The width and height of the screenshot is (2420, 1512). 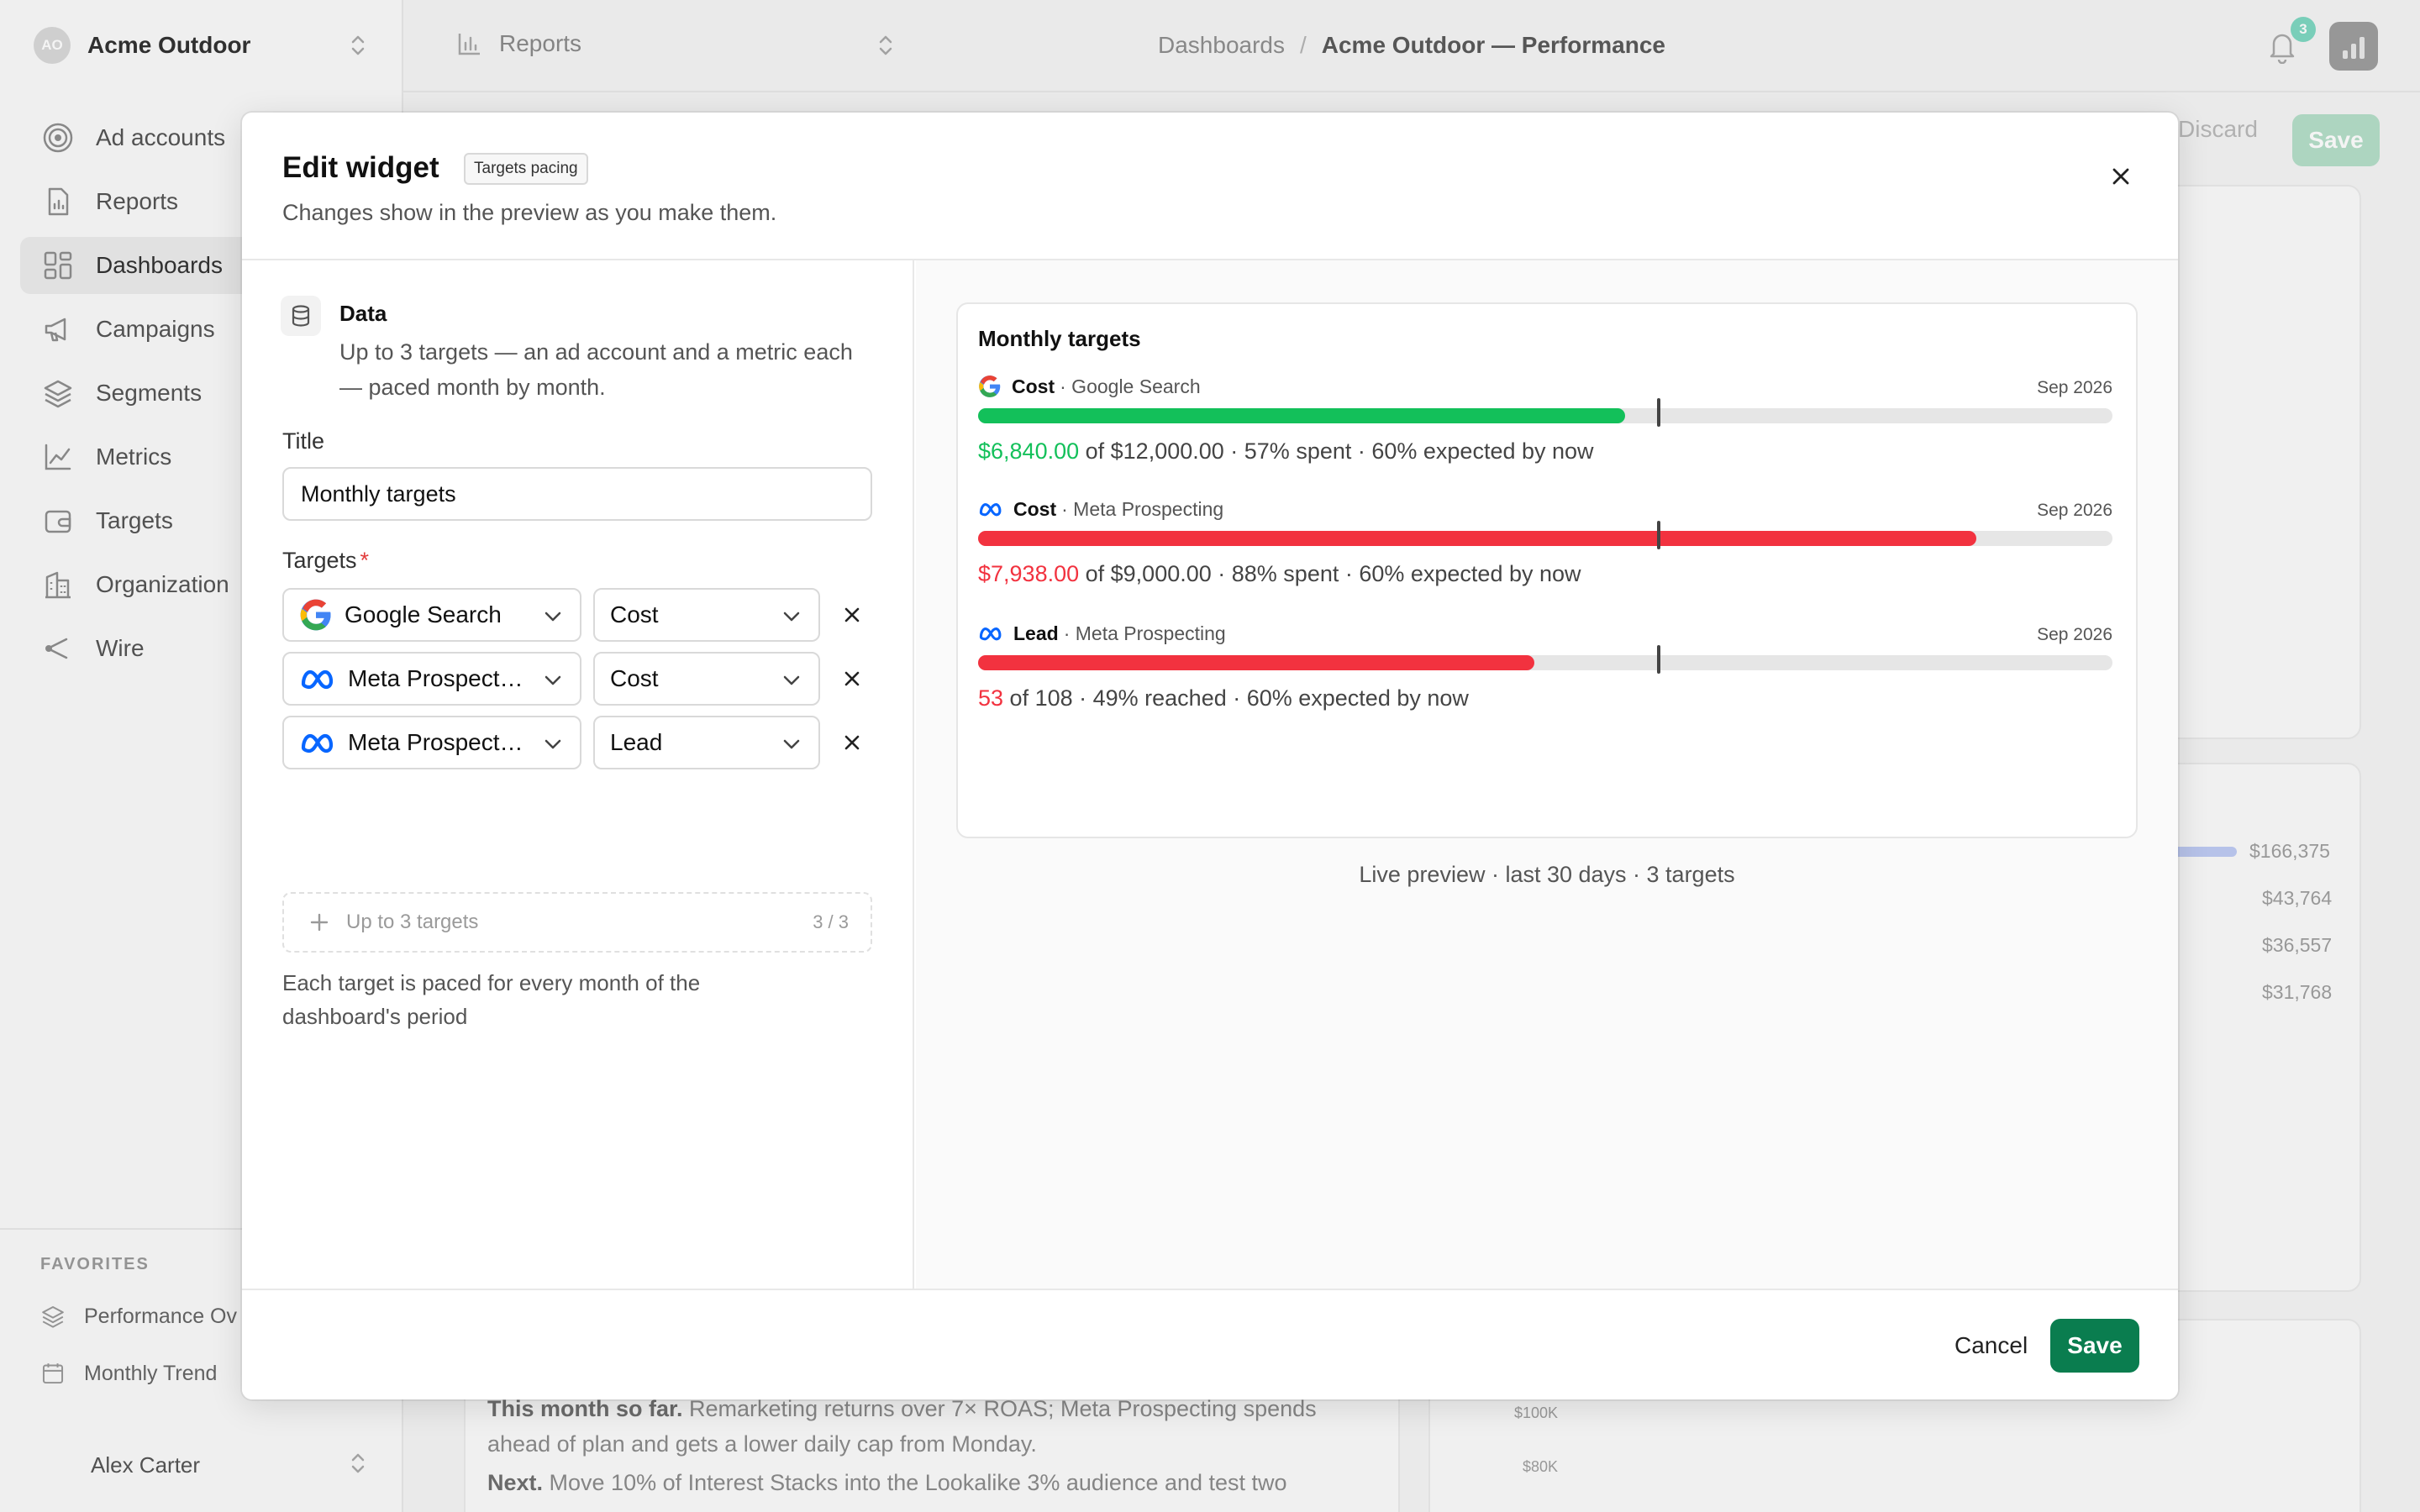 What do you see at coordinates (360, 167) in the screenshot?
I see `dialog-title: Edit widget` at bounding box center [360, 167].